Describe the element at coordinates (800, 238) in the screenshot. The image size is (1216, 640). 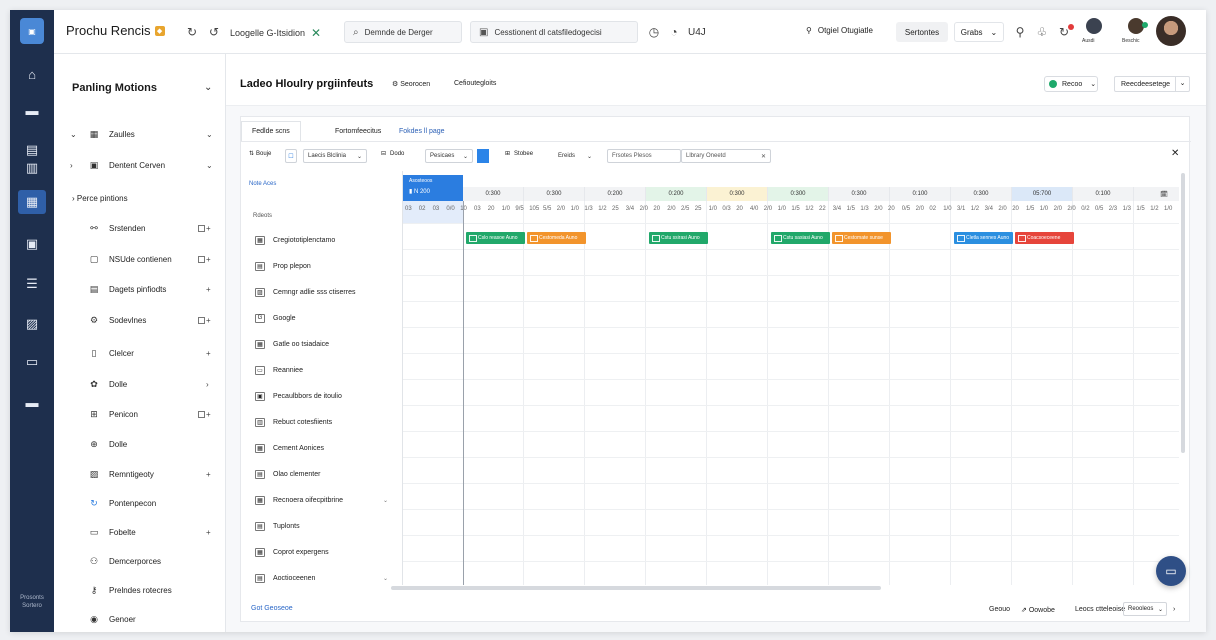
I see `gantt-bar: Cstu sasiasi Auno` at that location.